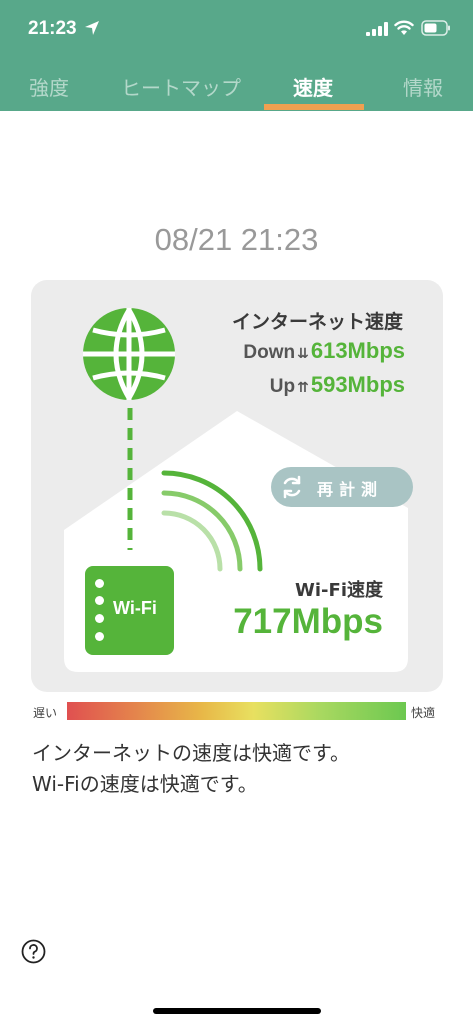  Describe the element at coordinates (237, 1011) in the screenshot. I see `home-indicator` at that location.